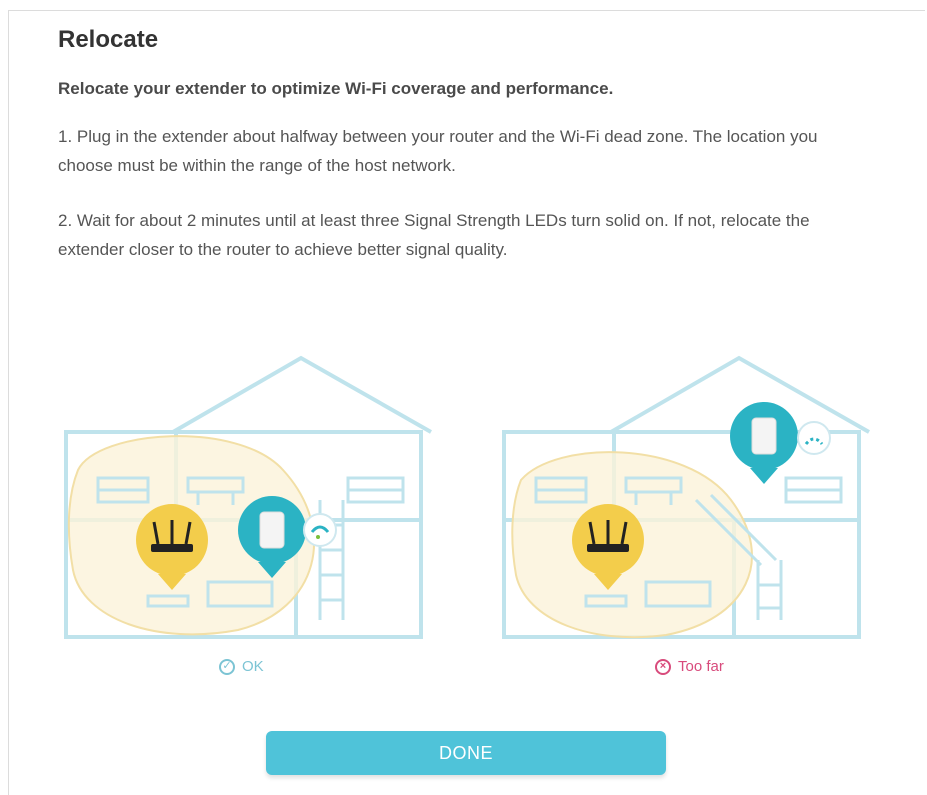 Image resolution: width=927 pixels, height=795 pixels. I want to click on x-circle-icon: ×, so click(663, 666).